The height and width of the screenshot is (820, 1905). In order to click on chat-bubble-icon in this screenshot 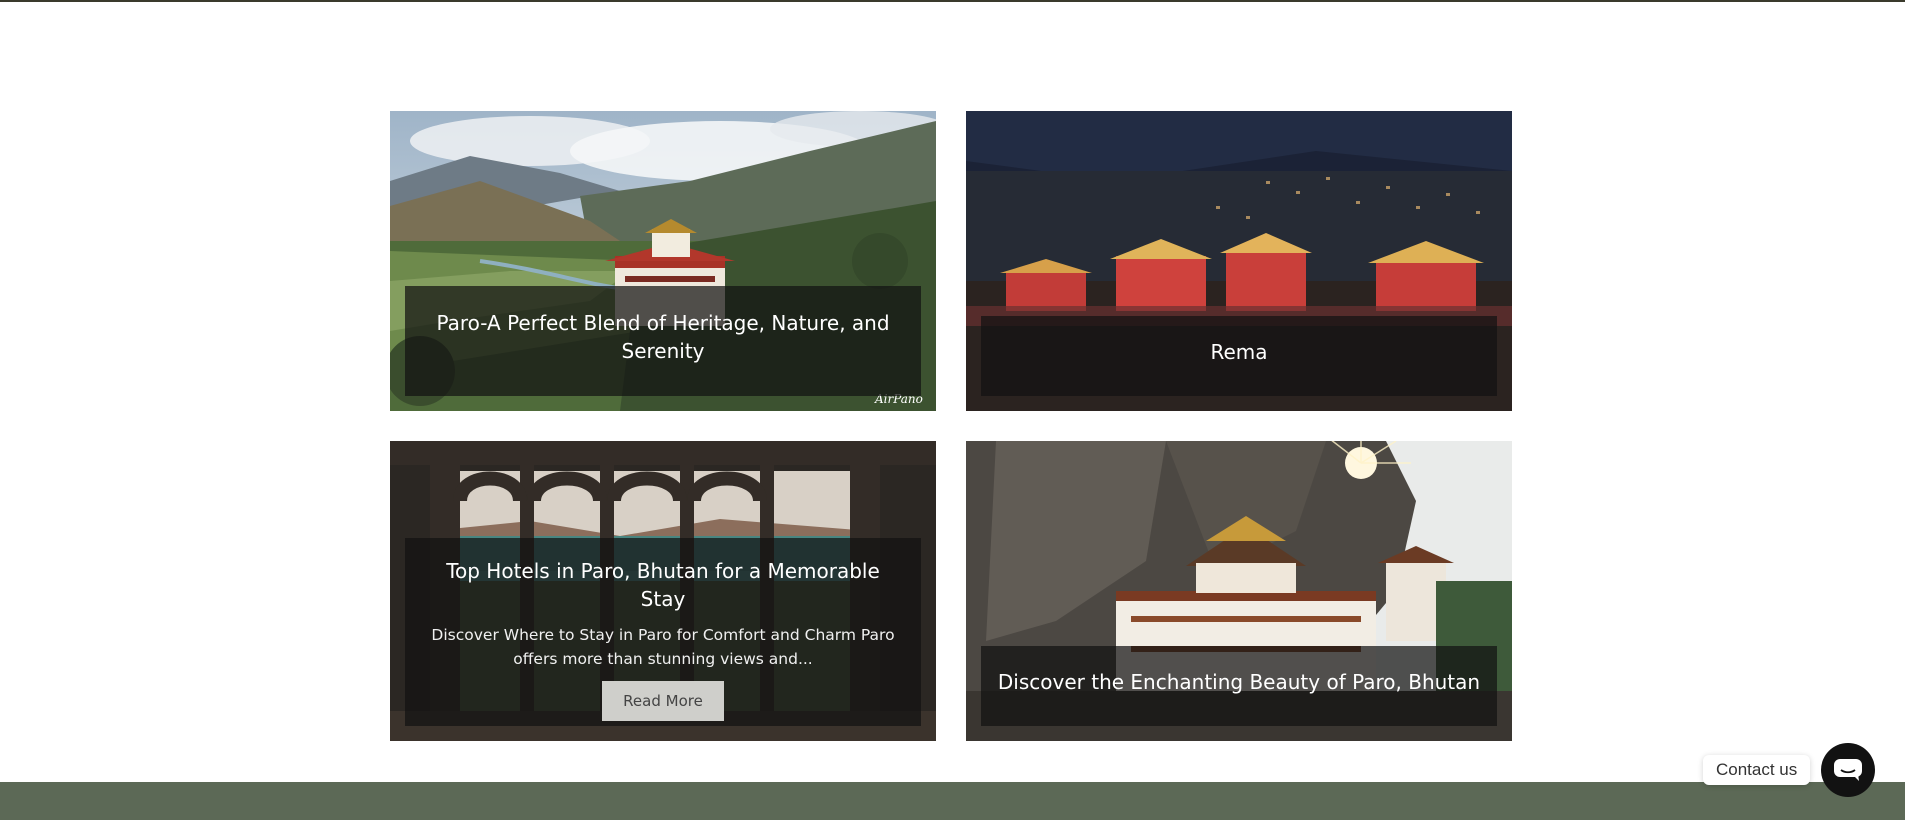, I will do `click(1848, 770)`.